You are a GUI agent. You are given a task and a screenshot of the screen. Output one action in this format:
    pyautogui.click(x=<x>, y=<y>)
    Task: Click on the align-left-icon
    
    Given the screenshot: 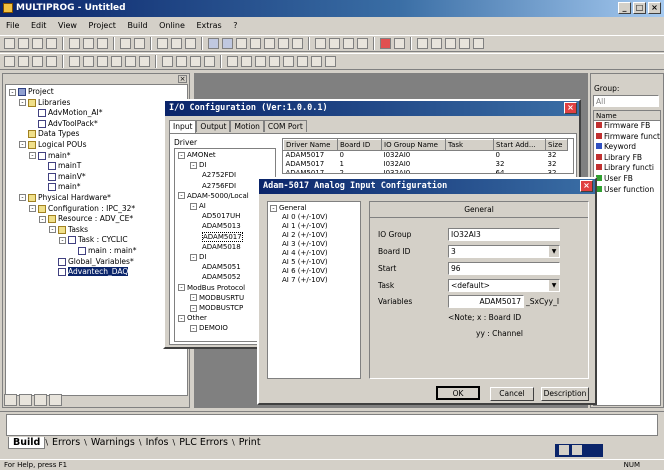 What is the action you would take?
    pyautogui.click(x=167, y=61)
    